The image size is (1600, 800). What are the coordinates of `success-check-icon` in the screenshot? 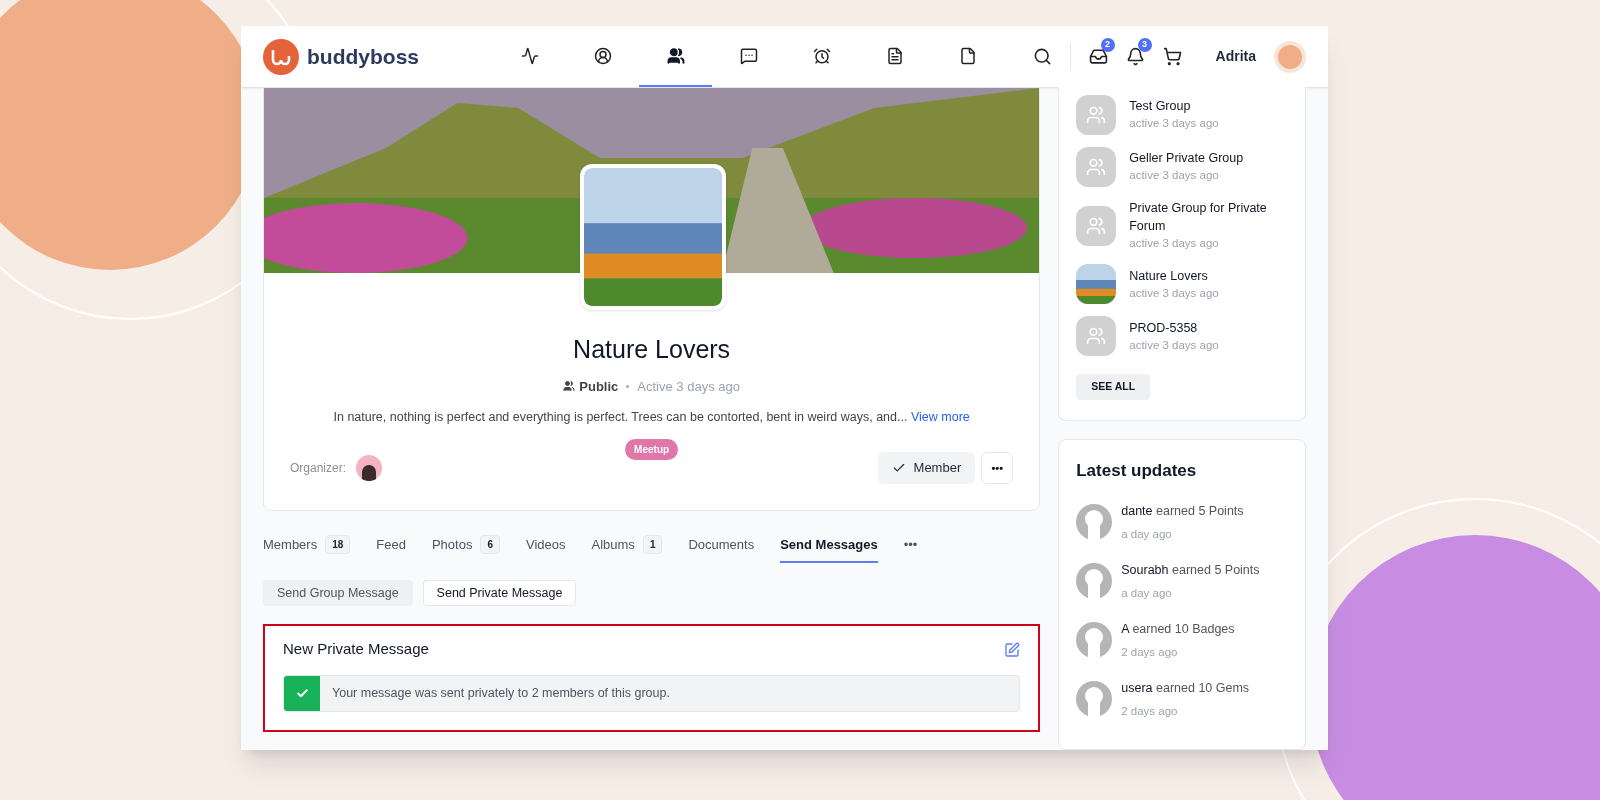 It's located at (302, 693).